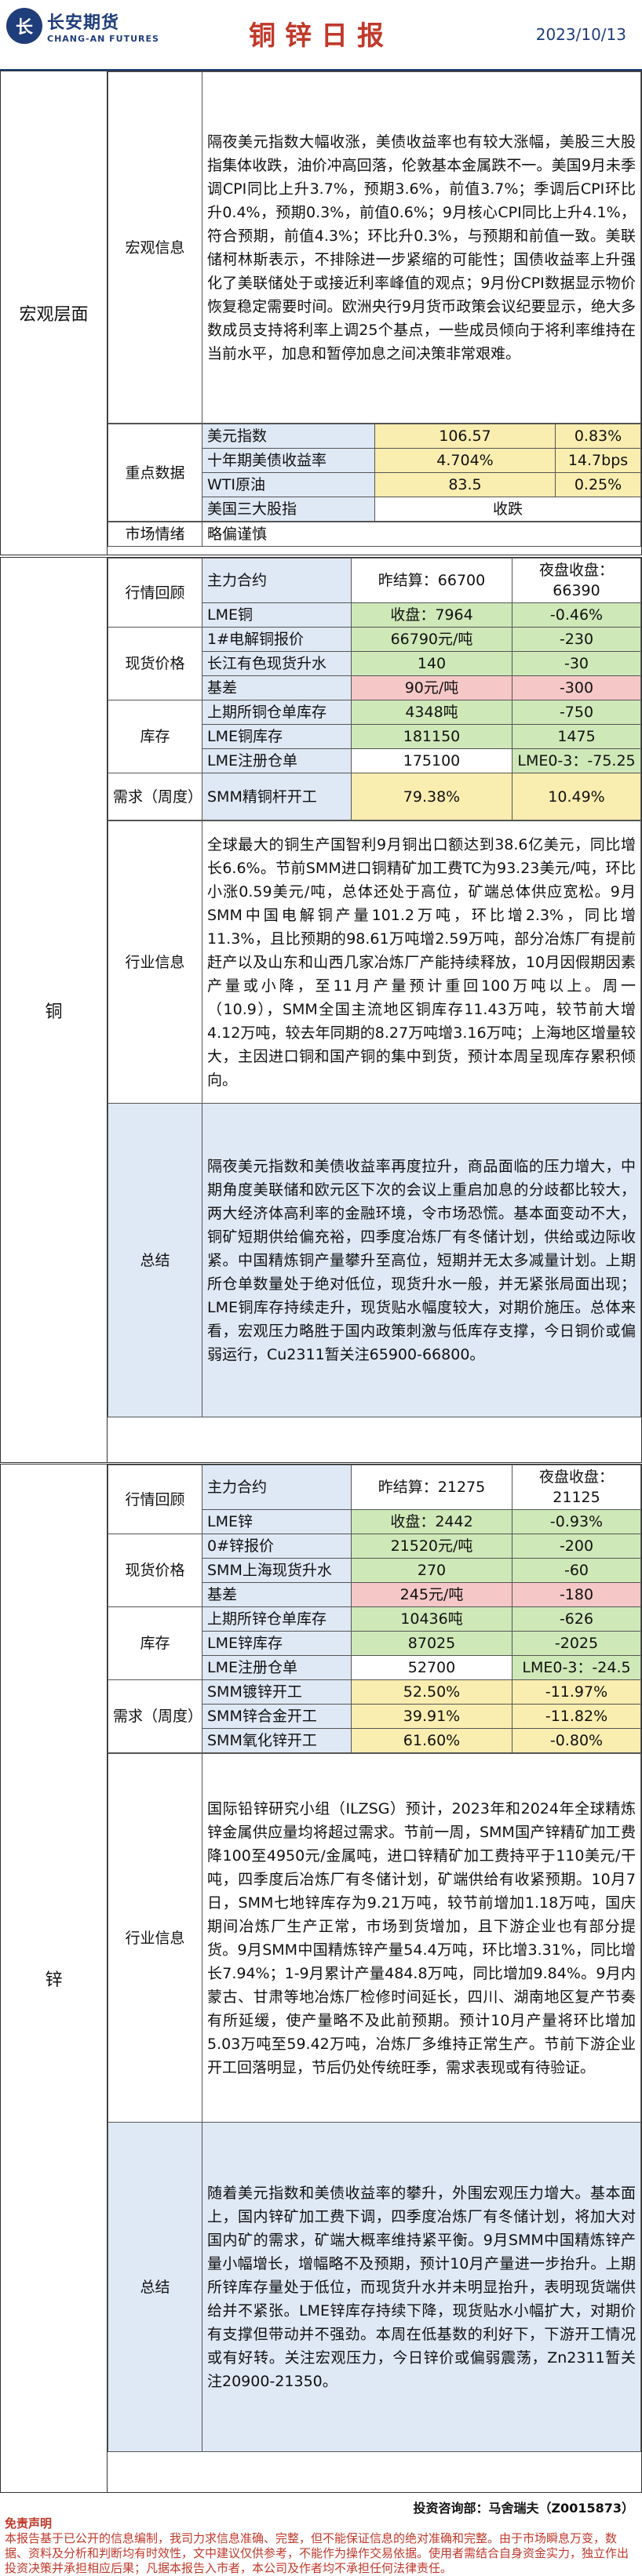 This screenshot has width=642, height=2576. Describe the element at coordinates (432, 639) in the screenshot. I see `copper-spot-value: 66790元/吨` at that location.